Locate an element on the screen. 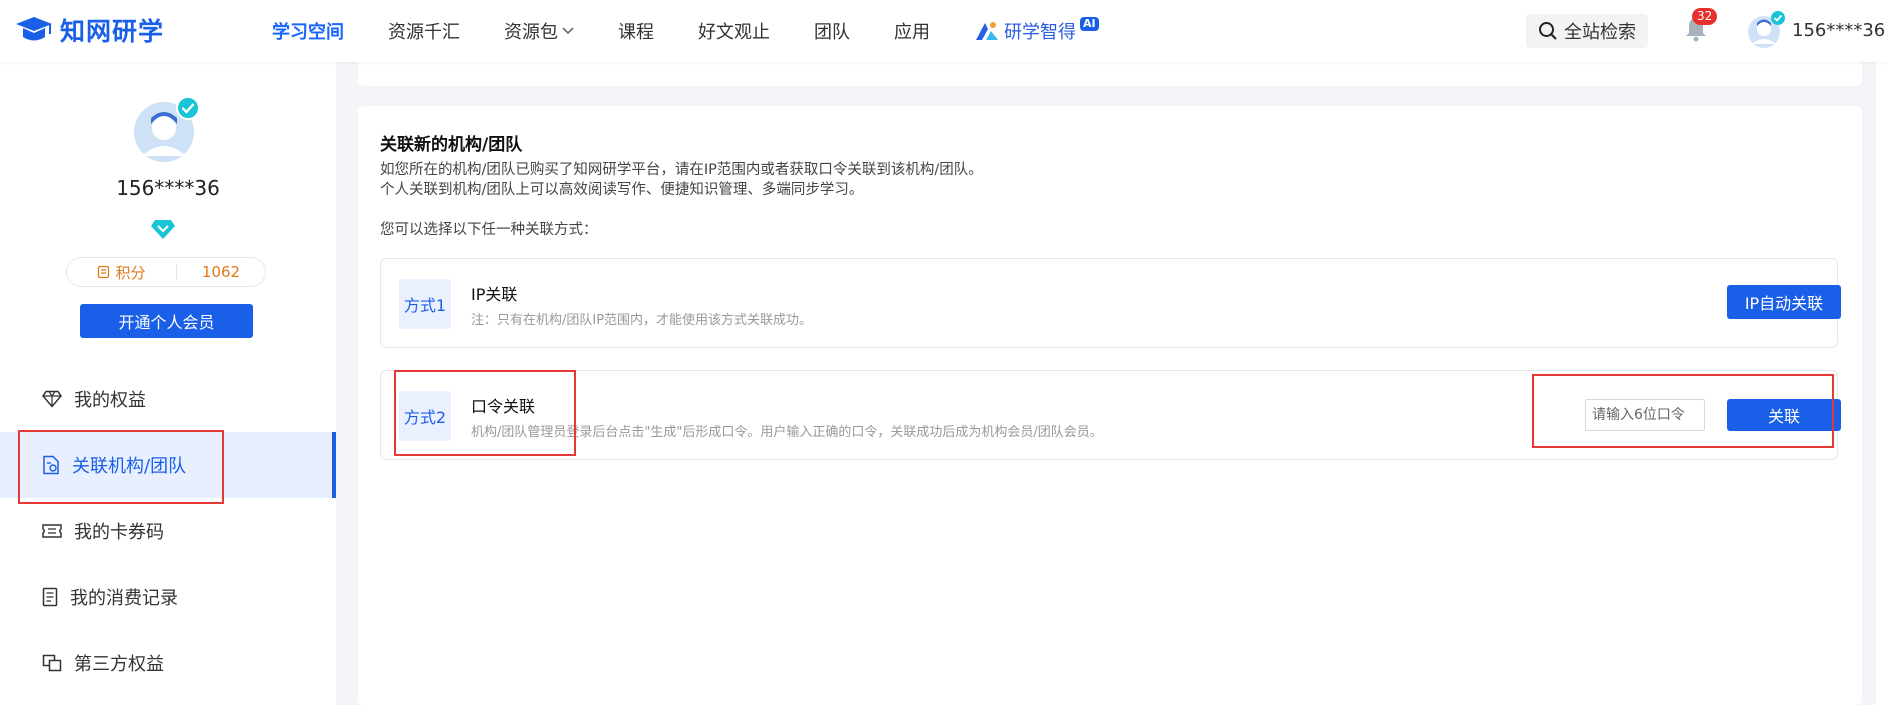 This screenshot has height=705, width=1889. nav-label: 资源千汇 is located at coordinates (424, 32).